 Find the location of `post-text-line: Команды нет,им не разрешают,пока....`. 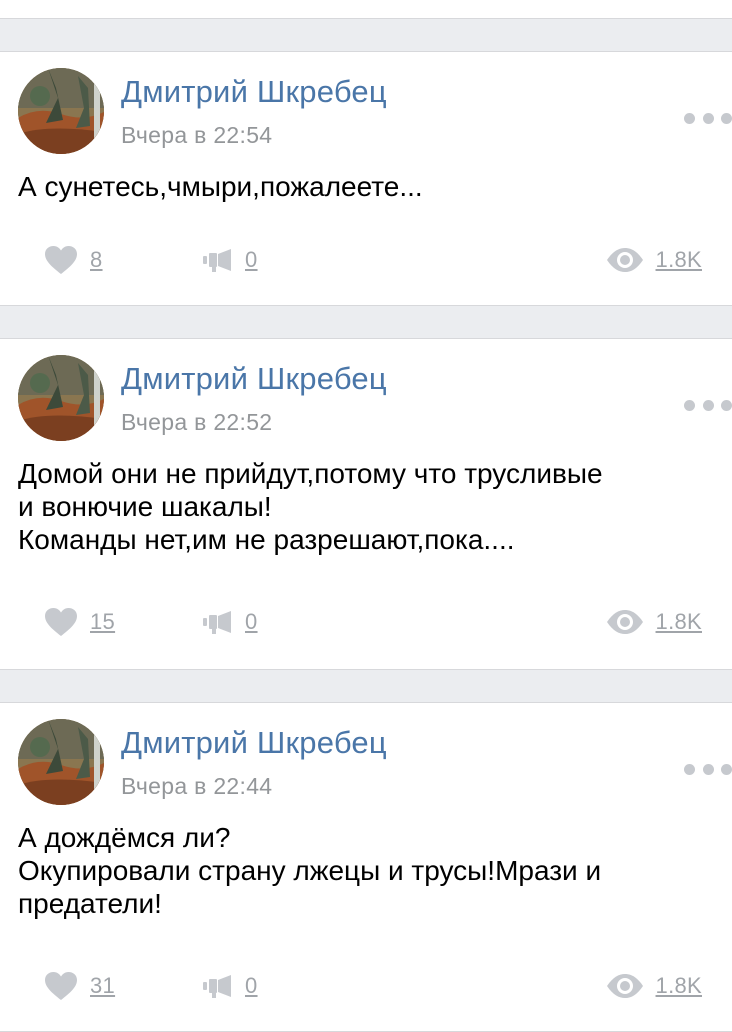

post-text-line: Команды нет,им не разрешают,пока.... is located at coordinates (266, 539).